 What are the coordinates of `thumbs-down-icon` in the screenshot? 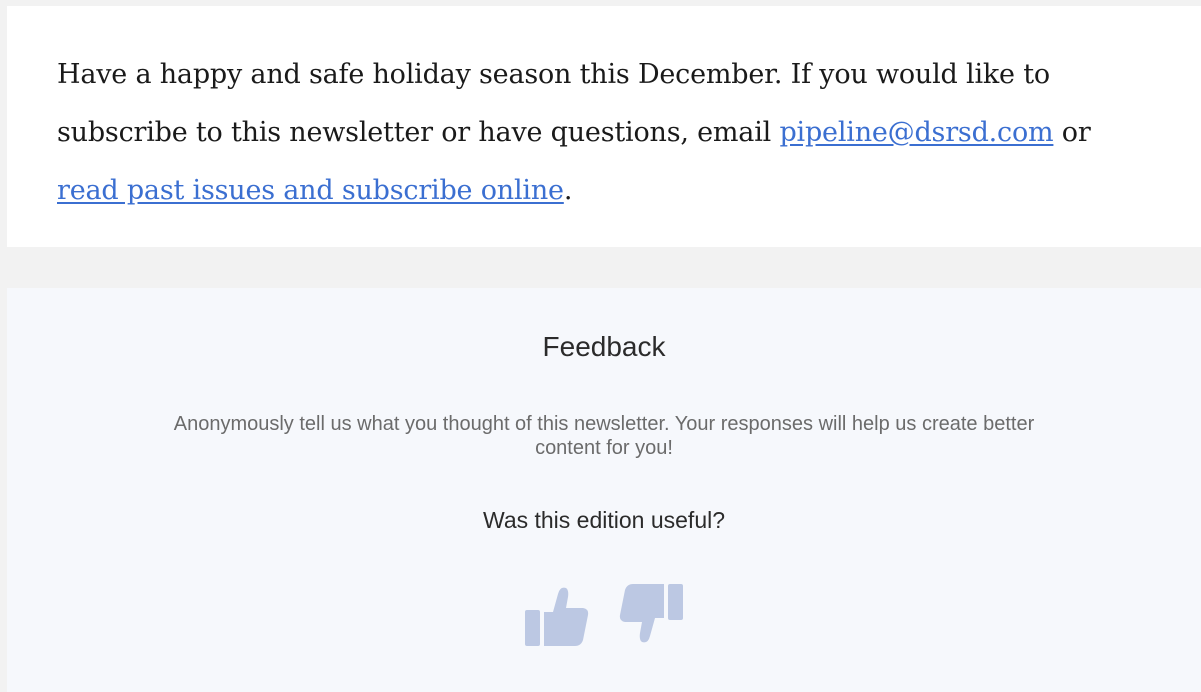 It's located at (651, 613).